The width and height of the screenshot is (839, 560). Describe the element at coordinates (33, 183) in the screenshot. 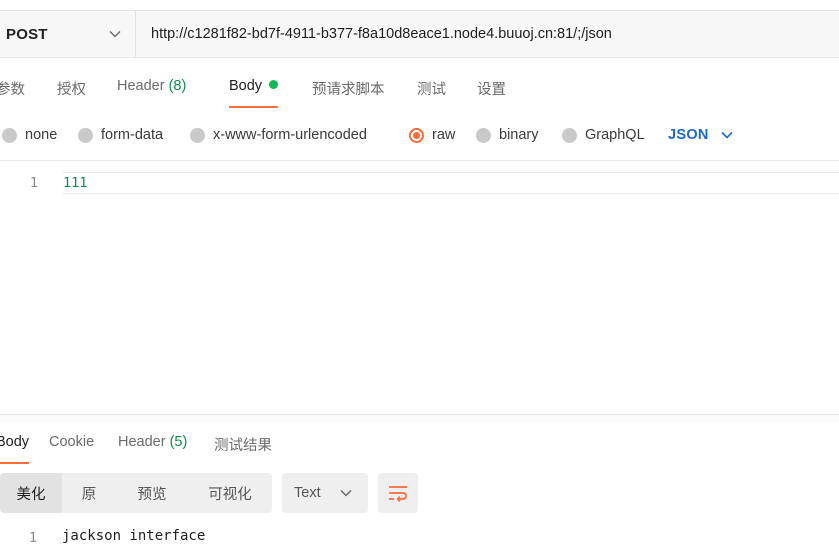

I see `line-number: 1` at that location.